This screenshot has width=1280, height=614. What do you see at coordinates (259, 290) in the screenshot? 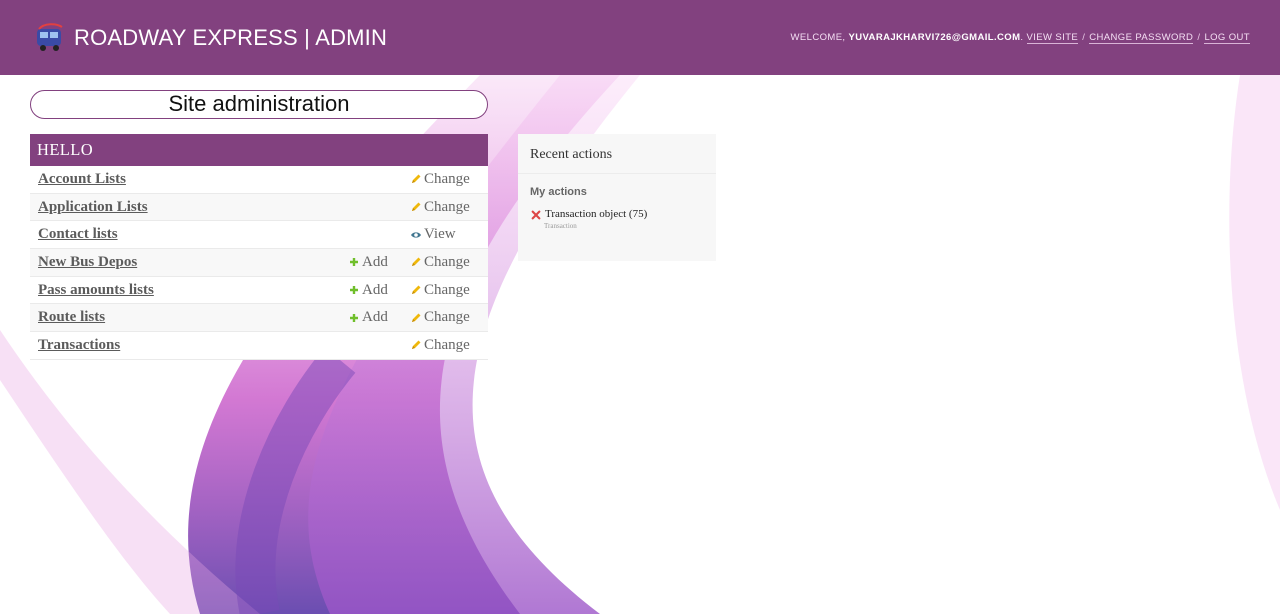
I see `model-row: Pass amounts lists Add Change` at bounding box center [259, 290].